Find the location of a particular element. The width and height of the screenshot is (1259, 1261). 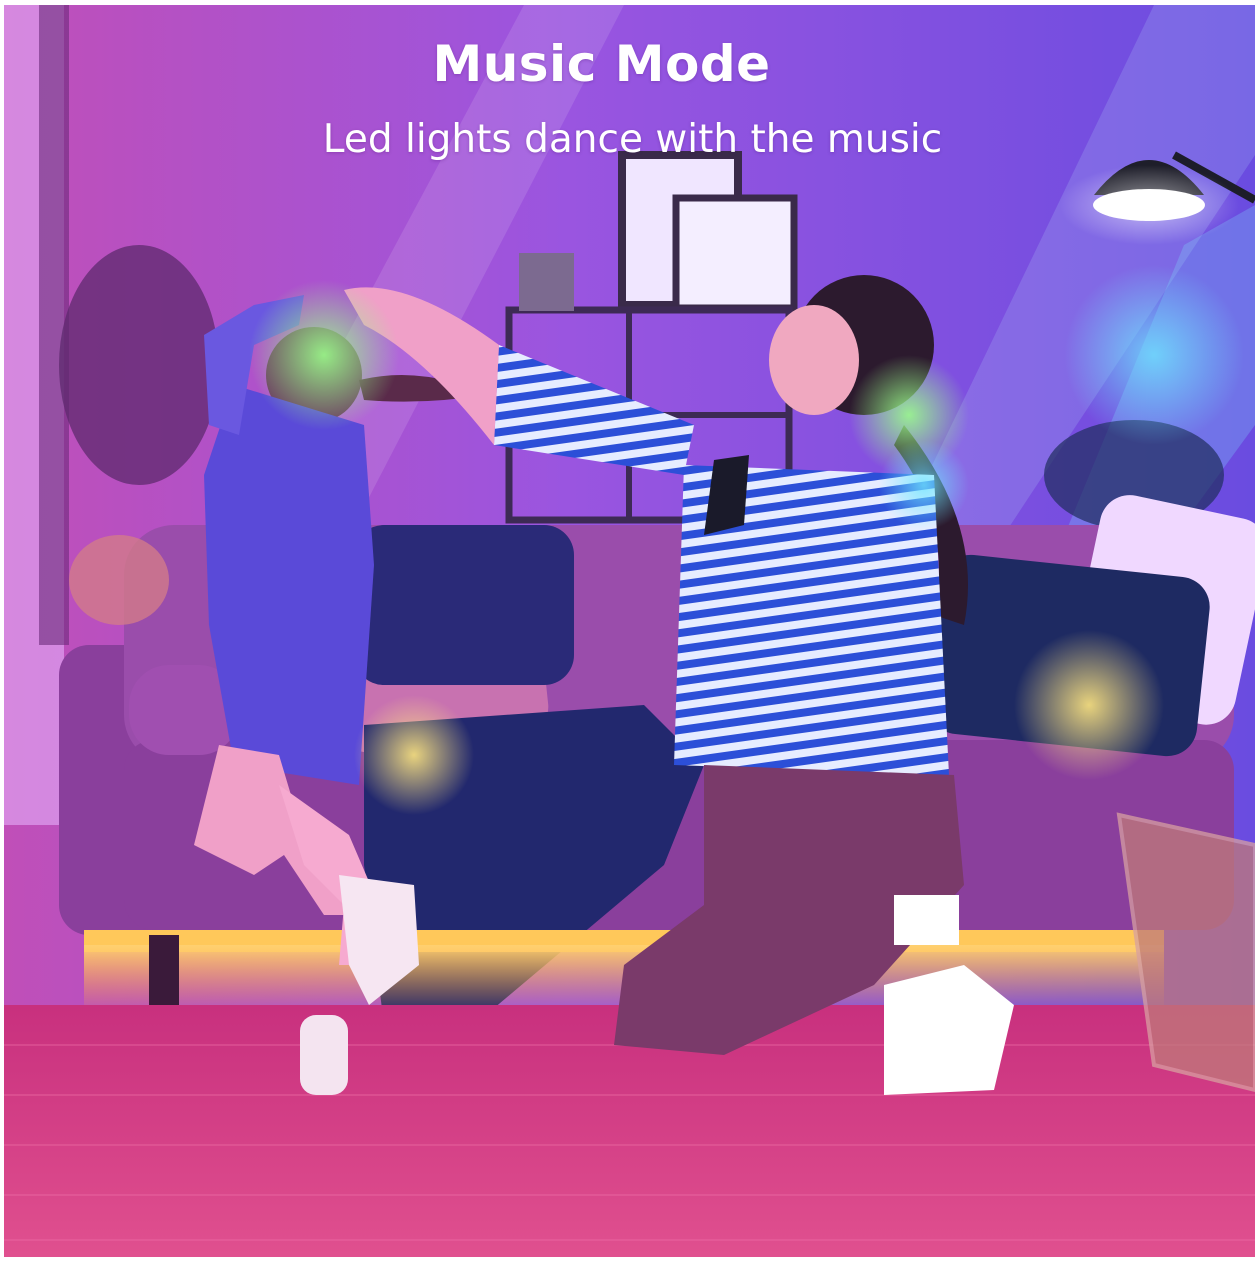

banner-title: Music Mode is located at coordinates (601, 64).